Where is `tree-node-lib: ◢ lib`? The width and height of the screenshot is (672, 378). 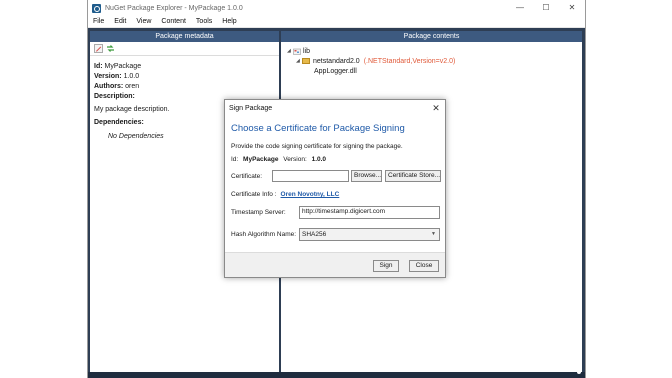 tree-node-lib: ◢ lib is located at coordinates (431, 51).